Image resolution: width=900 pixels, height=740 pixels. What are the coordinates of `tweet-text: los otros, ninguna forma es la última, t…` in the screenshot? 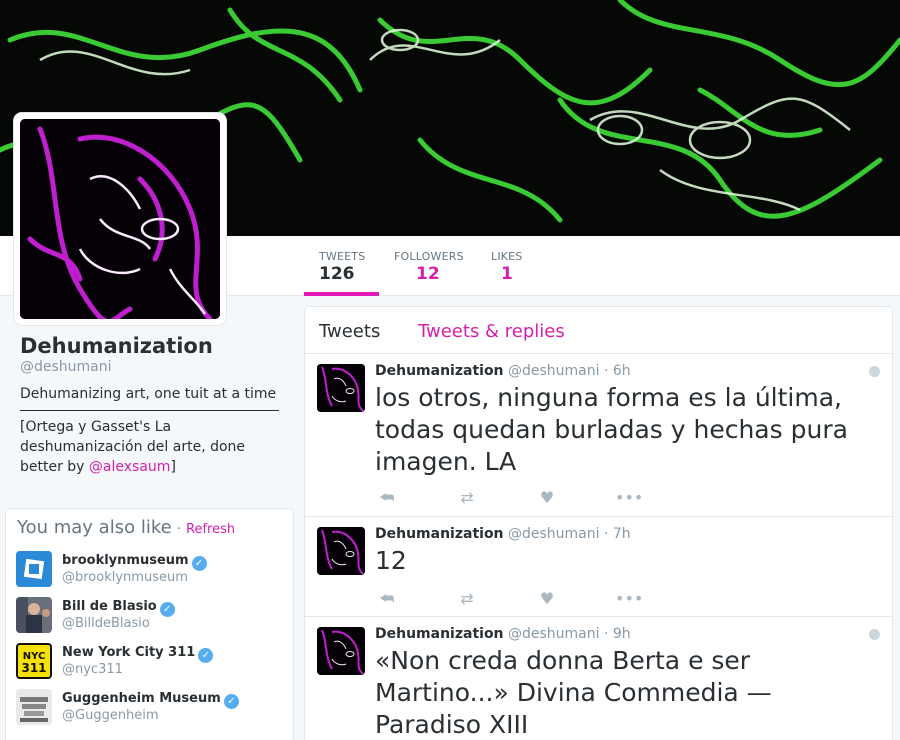 It's located at (611, 429).